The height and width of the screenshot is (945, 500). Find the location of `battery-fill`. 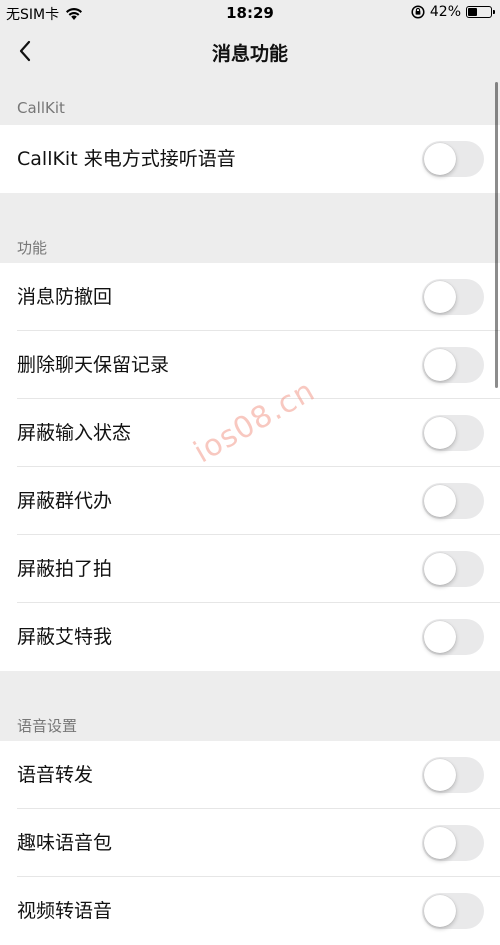

battery-fill is located at coordinates (472, 12).